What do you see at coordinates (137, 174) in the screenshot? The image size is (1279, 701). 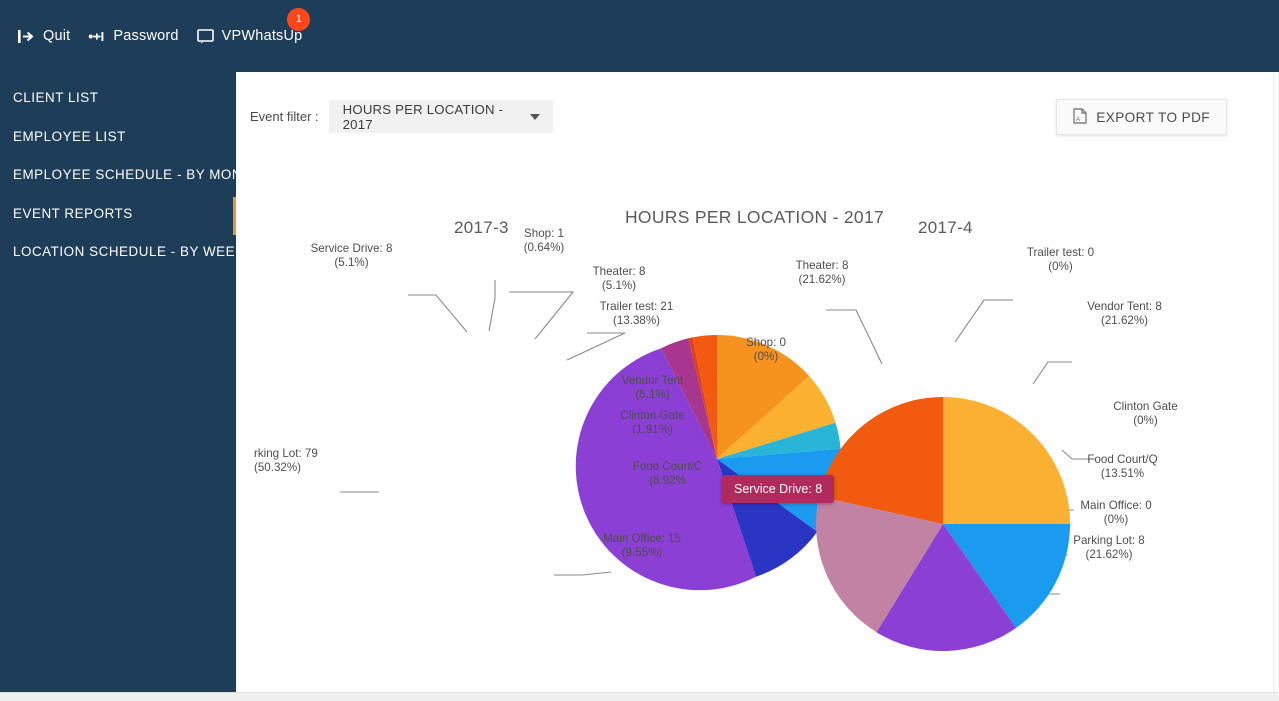 I see `sidebar-item-label: EMPLOYEE SCHEDULE - BY MONTH` at bounding box center [137, 174].